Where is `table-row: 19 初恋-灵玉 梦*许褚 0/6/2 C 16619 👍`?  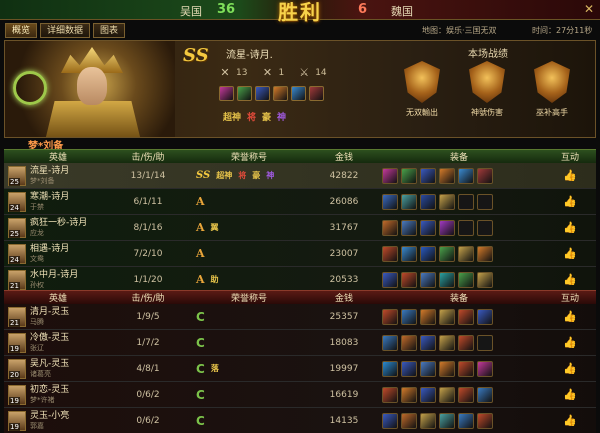
table-row: 19 初恋-灵玉 梦*许褚 0/6/2 C 16619 👍 is located at coordinates (300, 395).